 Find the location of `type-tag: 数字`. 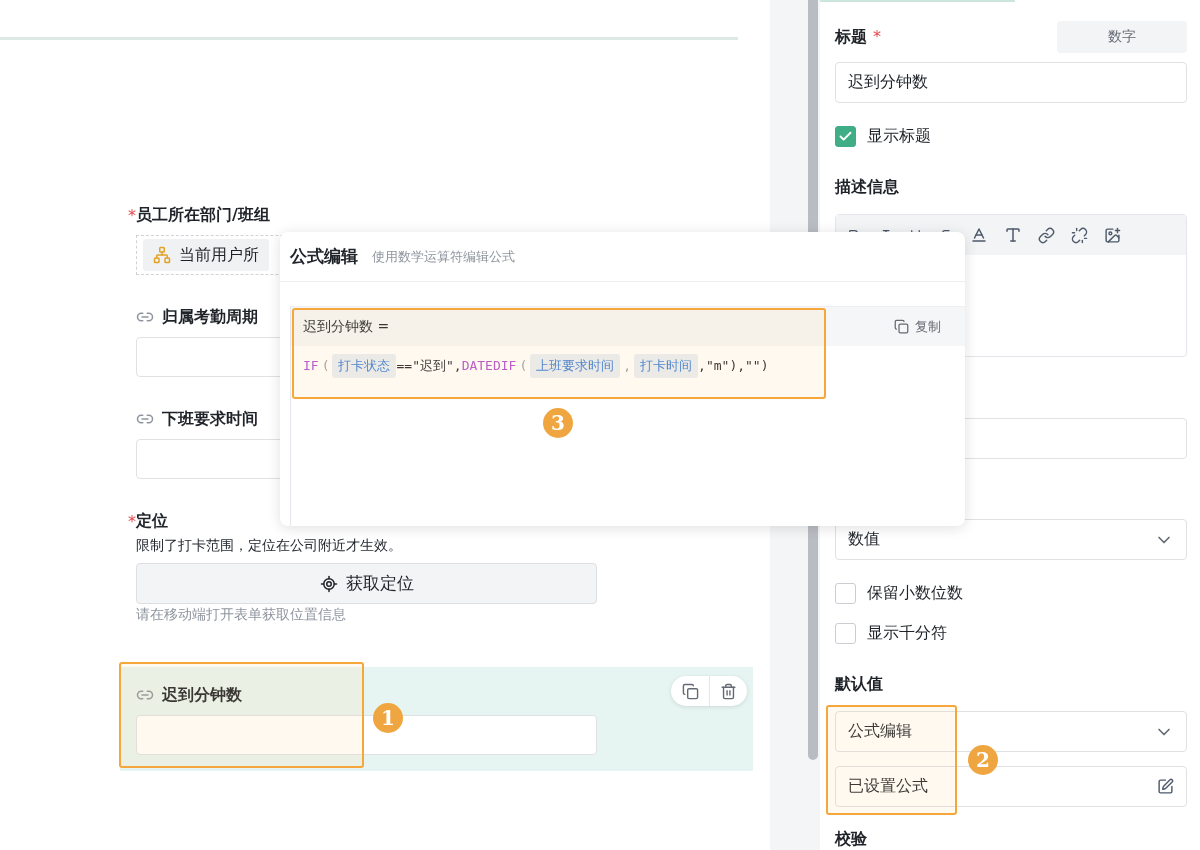

type-tag: 数字 is located at coordinates (1122, 37).